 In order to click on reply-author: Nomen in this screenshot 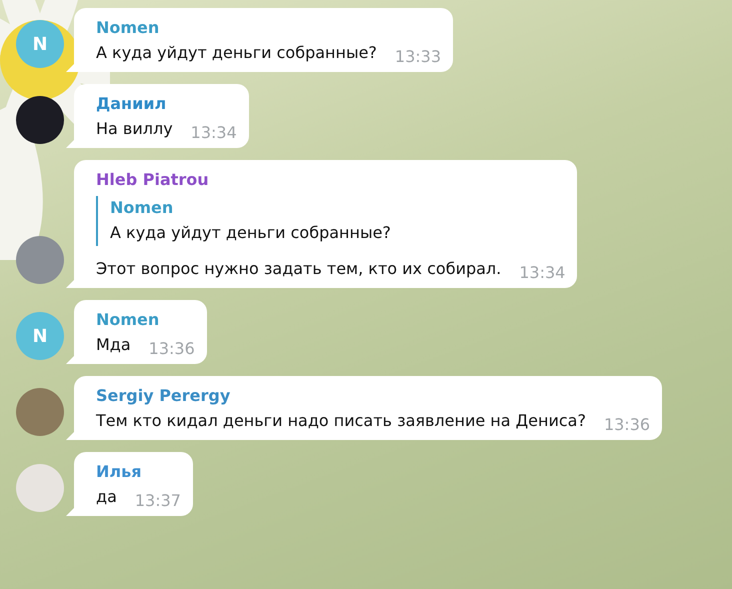, I will do `click(142, 208)`.